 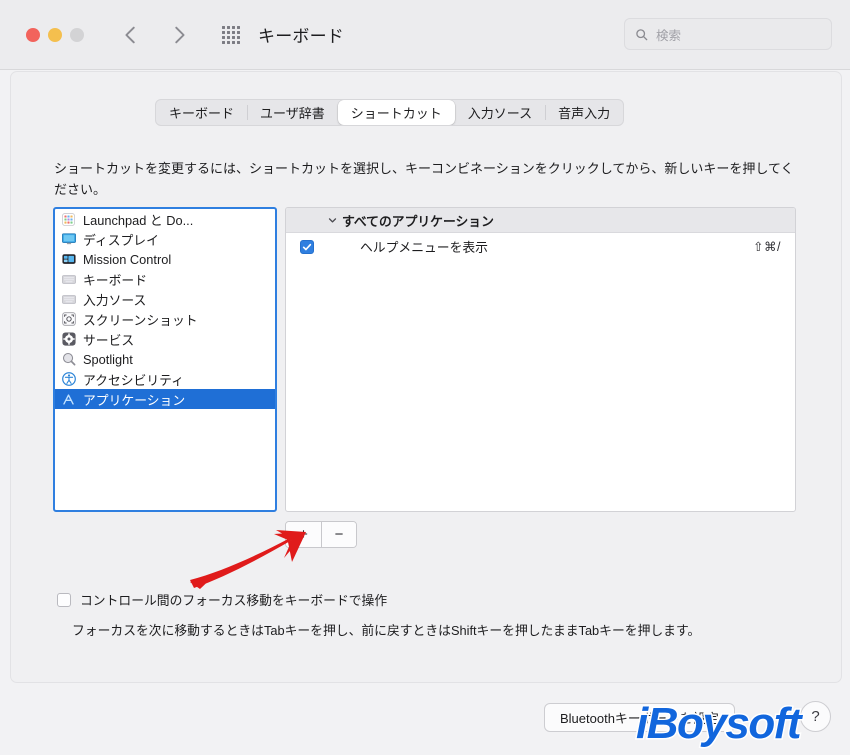 What do you see at coordinates (767, 246) in the screenshot?
I see `shortcut-keys: ⇧⌘/` at bounding box center [767, 246].